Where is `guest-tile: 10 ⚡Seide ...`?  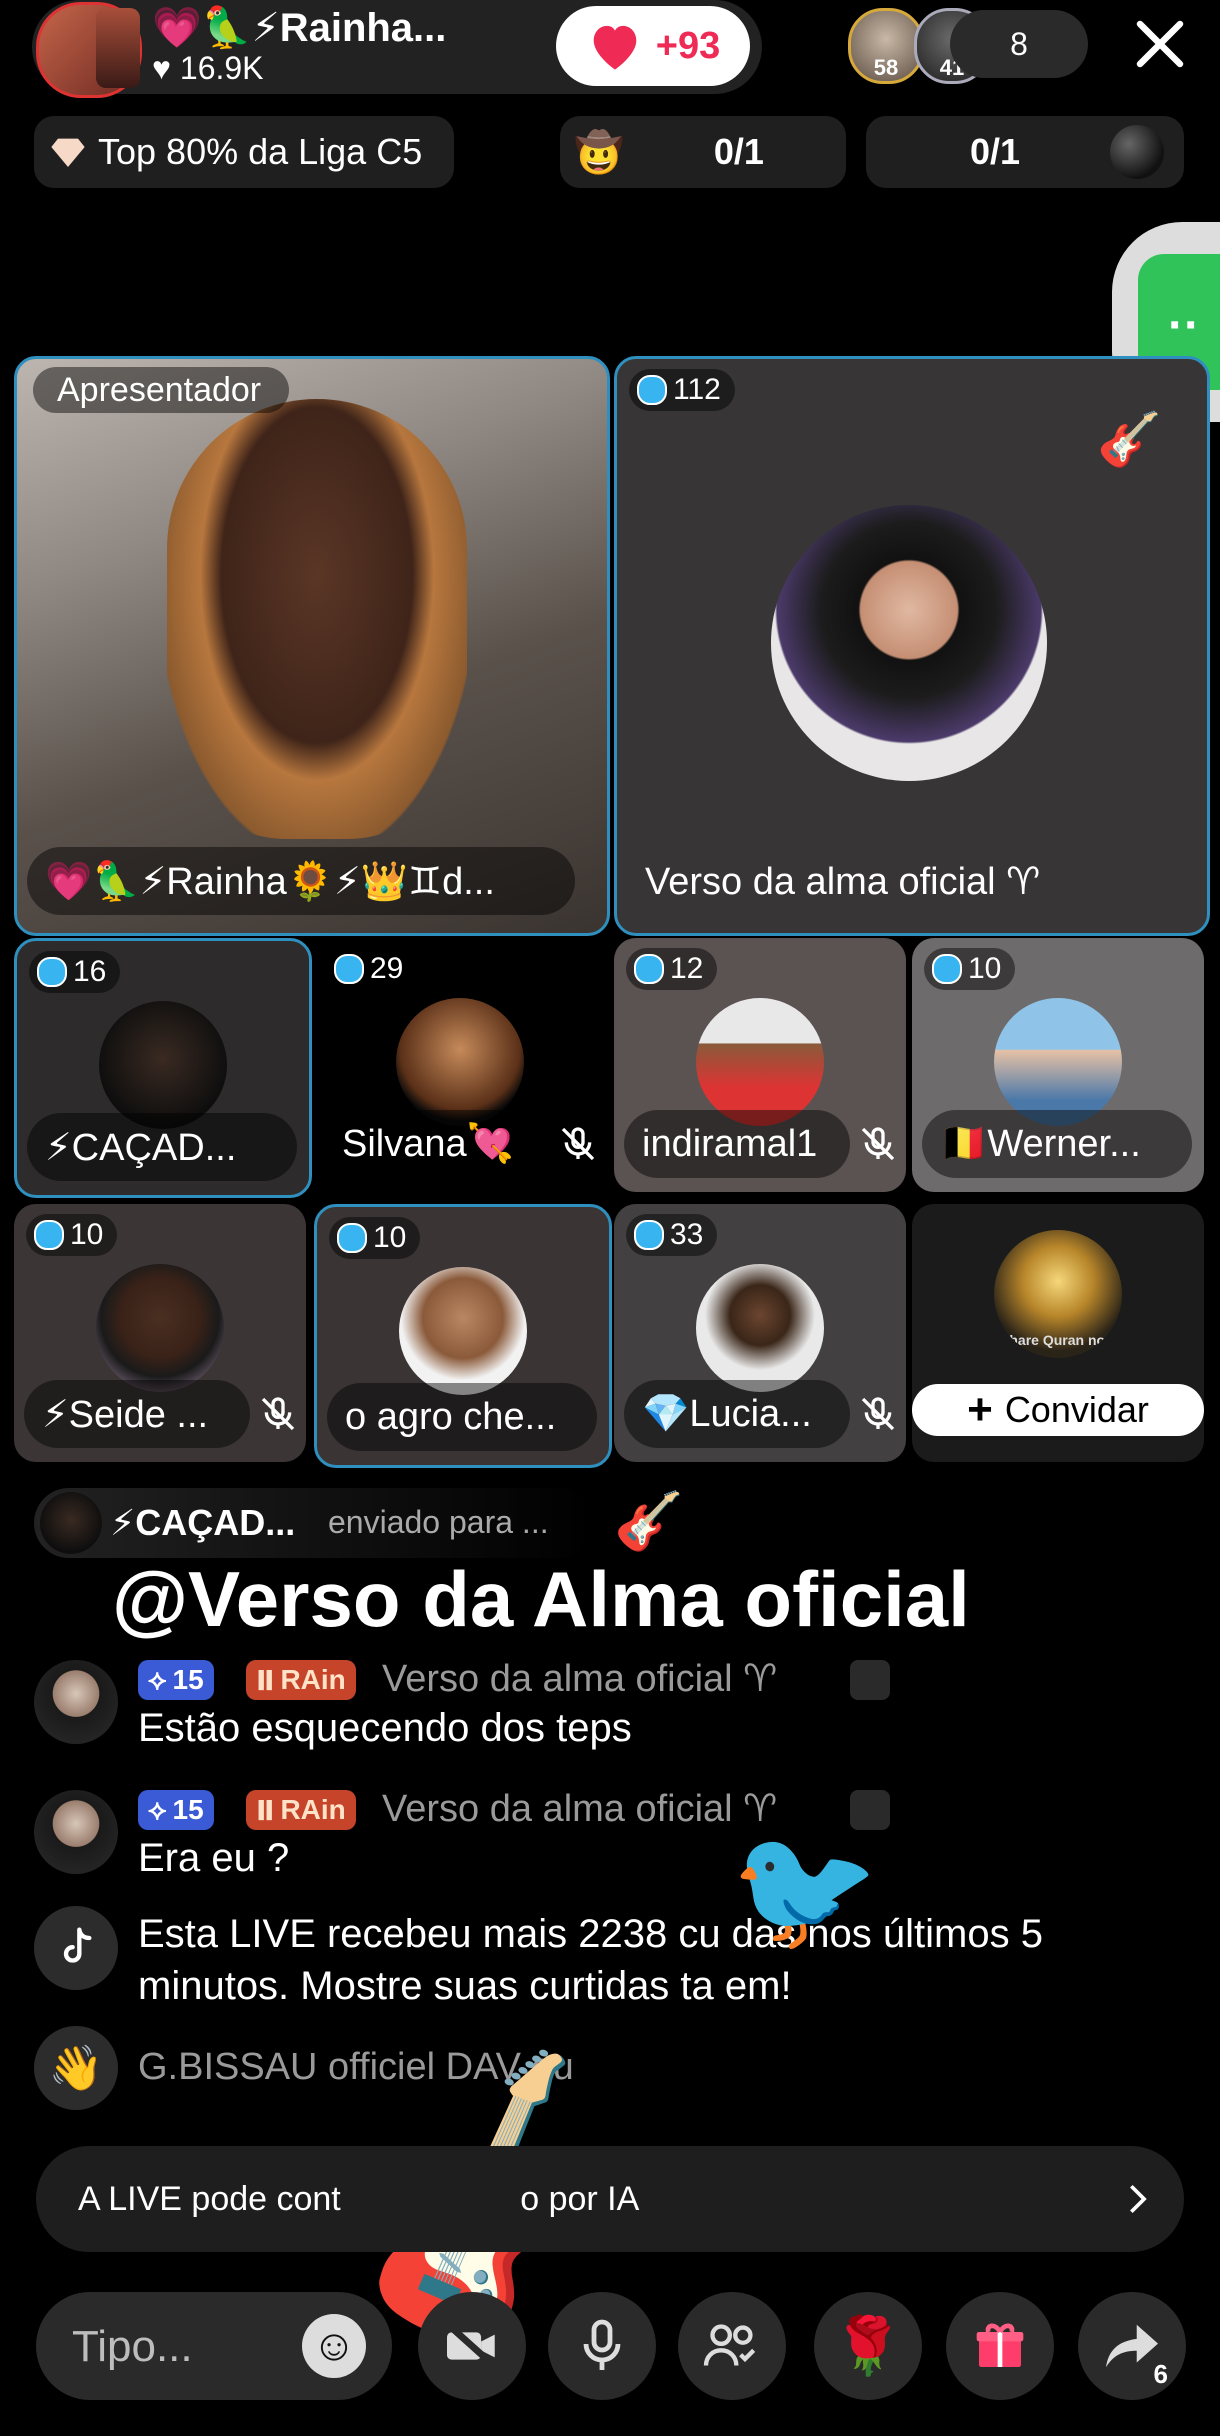 guest-tile: 10 ⚡Seide ... is located at coordinates (160, 1333).